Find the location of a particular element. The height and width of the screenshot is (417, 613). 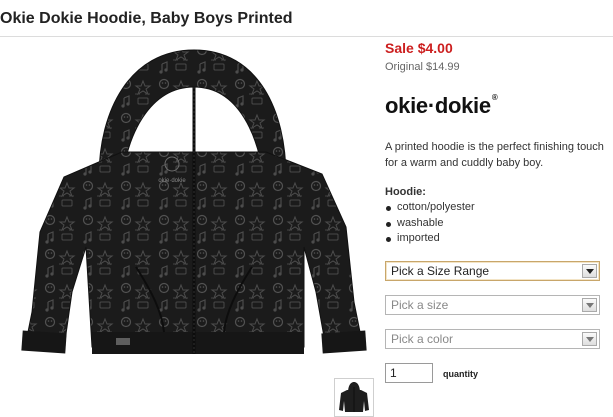

brand-logo-text: okie·dokie is located at coordinates (438, 105).